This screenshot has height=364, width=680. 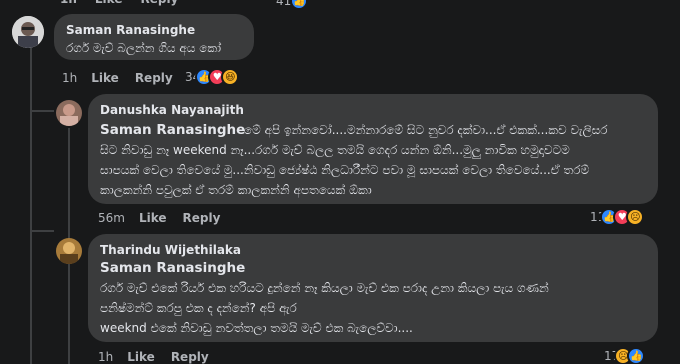 What do you see at coordinates (68, 4) in the screenshot?
I see `top-time: 1h` at bounding box center [68, 4].